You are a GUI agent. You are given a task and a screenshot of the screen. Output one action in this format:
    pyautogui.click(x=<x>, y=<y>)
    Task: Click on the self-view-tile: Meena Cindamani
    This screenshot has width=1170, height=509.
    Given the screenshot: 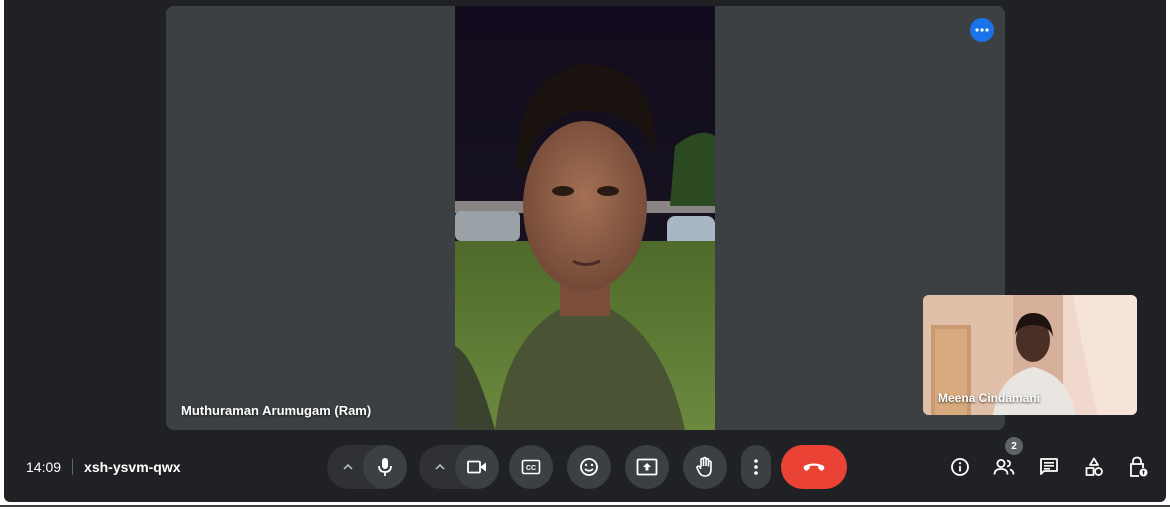 What is the action you would take?
    pyautogui.click(x=1030, y=355)
    